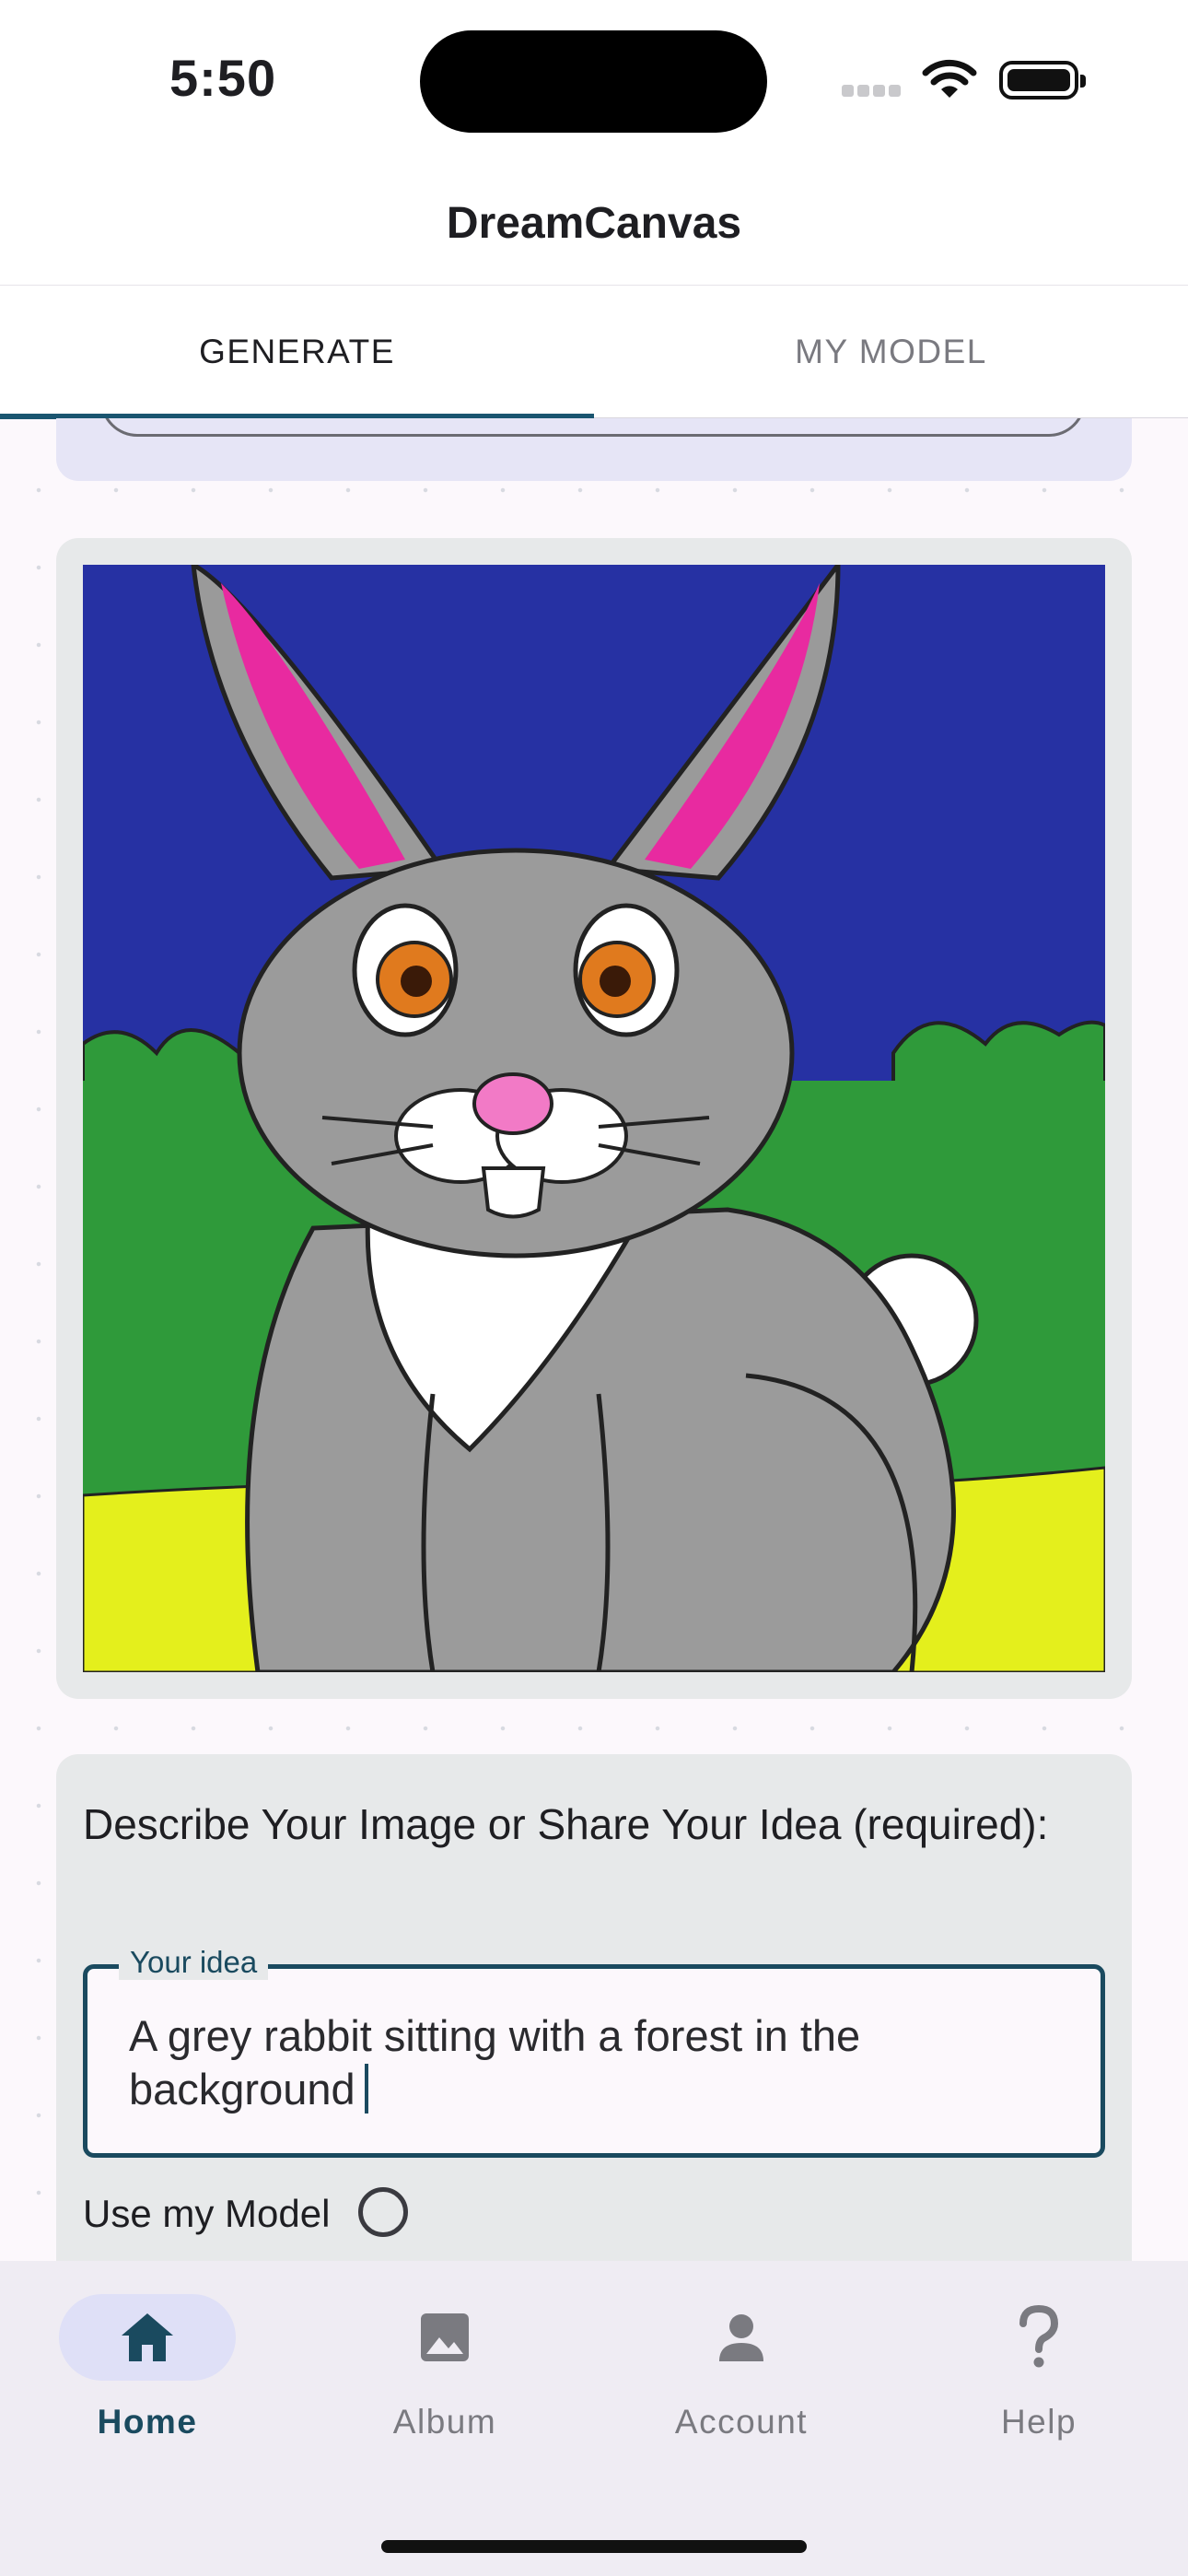 Image resolution: width=1188 pixels, height=2576 pixels. I want to click on image-icon, so click(445, 2337).